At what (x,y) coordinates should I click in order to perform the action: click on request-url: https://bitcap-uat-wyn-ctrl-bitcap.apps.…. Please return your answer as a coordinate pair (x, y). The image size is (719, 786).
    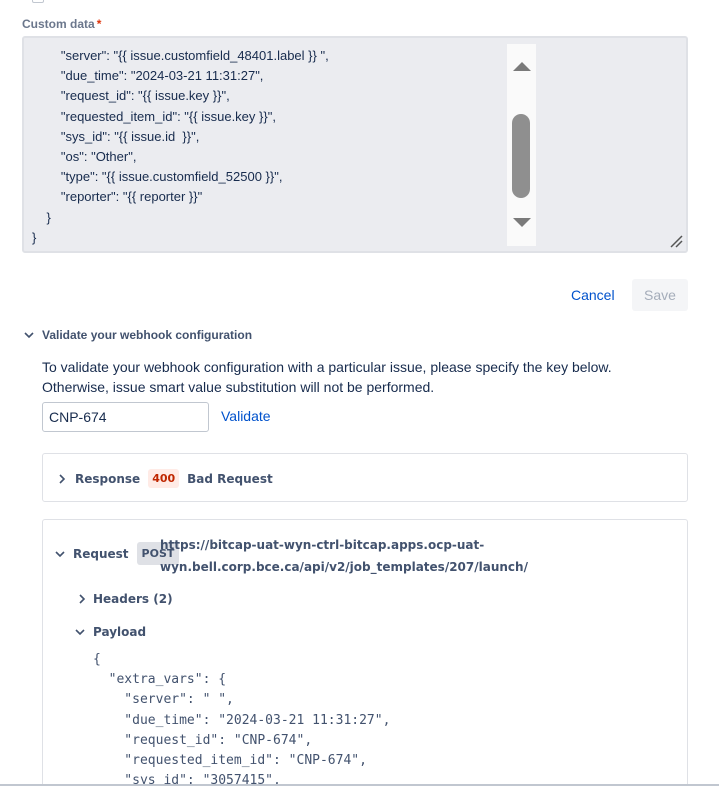
    Looking at the image, I should click on (370, 556).